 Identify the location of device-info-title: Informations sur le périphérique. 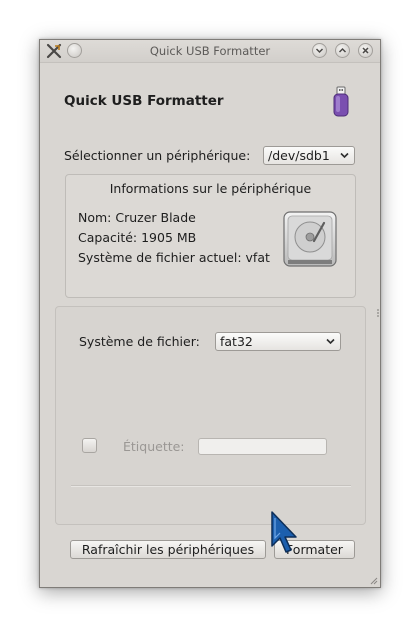
(210, 188).